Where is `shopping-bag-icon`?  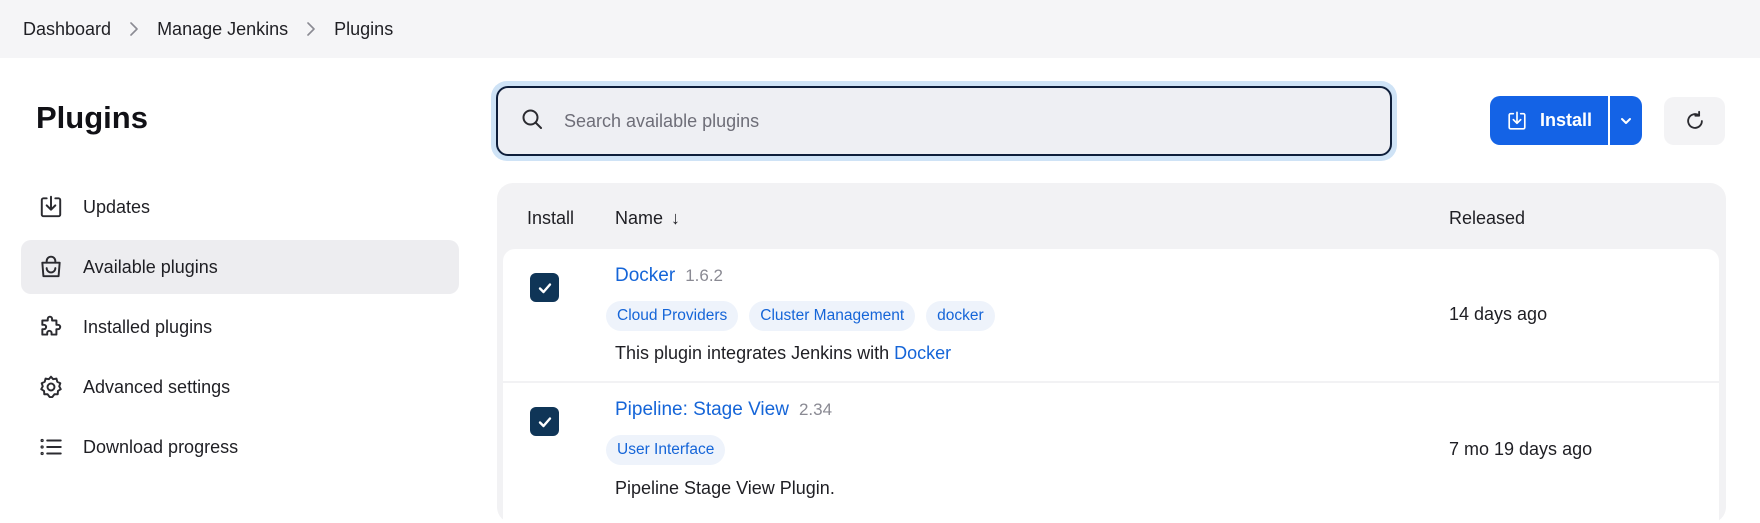 shopping-bag-icon is located at coordinates (51, 267).